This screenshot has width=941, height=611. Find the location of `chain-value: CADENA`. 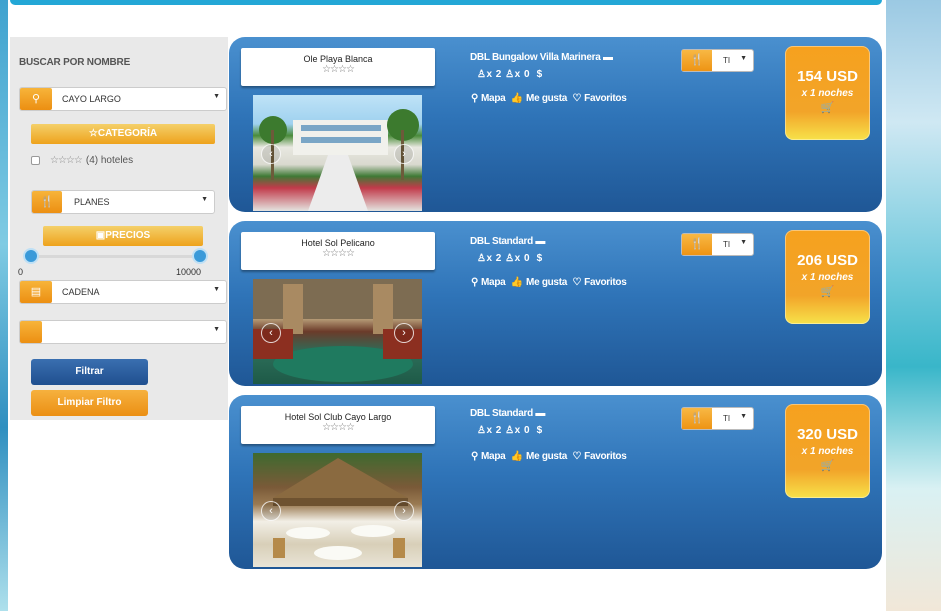

chain-value: CADENA is located at coordinates (81, 292).